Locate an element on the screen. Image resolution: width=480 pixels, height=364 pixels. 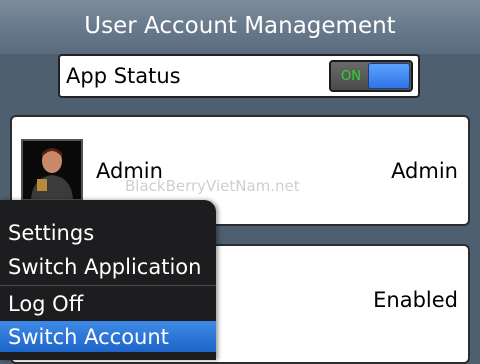
menu-item-settings: Settings is located at coordinates (108, 232).